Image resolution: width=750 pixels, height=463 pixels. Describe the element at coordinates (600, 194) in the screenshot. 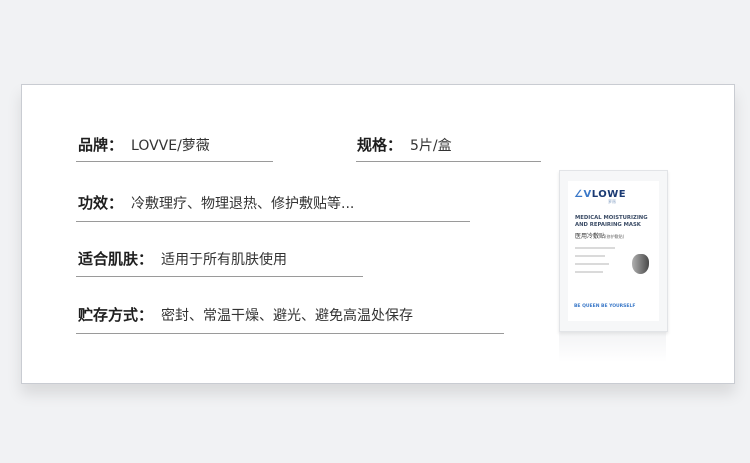

I see `package-logo: ∠VLOWE` at that location.